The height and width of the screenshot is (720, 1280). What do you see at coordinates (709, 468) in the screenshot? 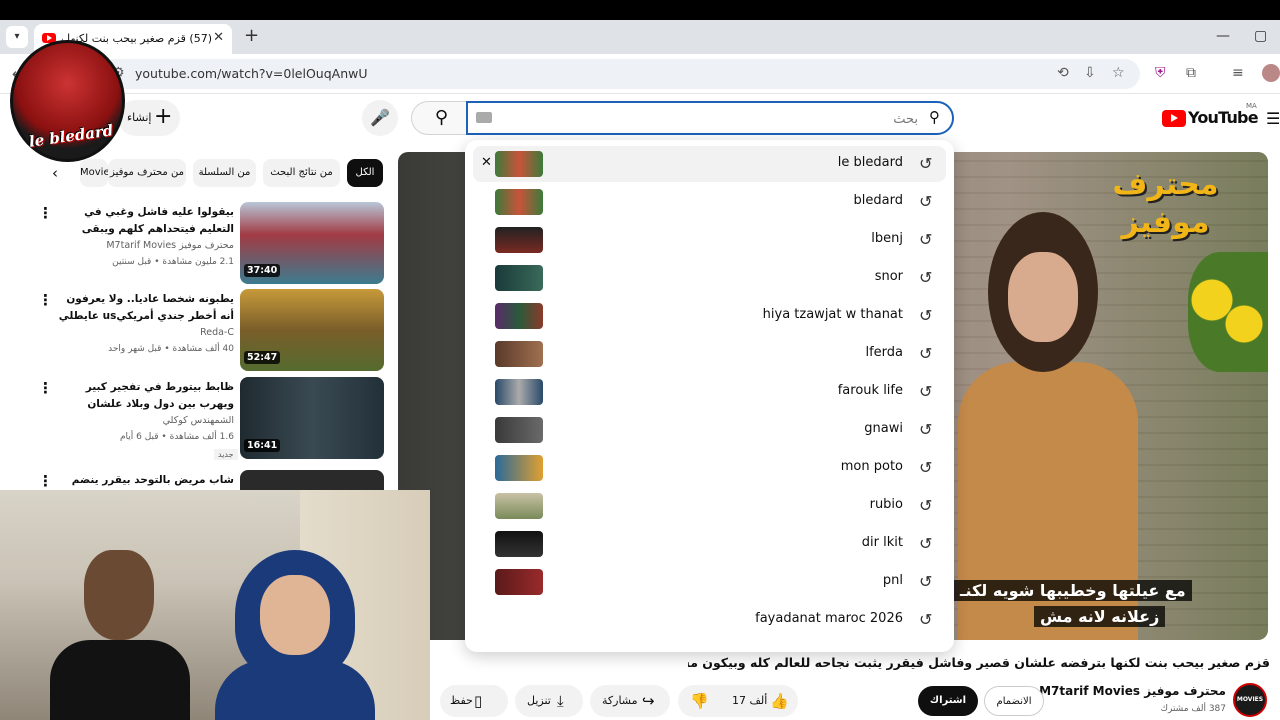
I see `suggestion-item: mon poto ↺` at bounding box center [709, 468].